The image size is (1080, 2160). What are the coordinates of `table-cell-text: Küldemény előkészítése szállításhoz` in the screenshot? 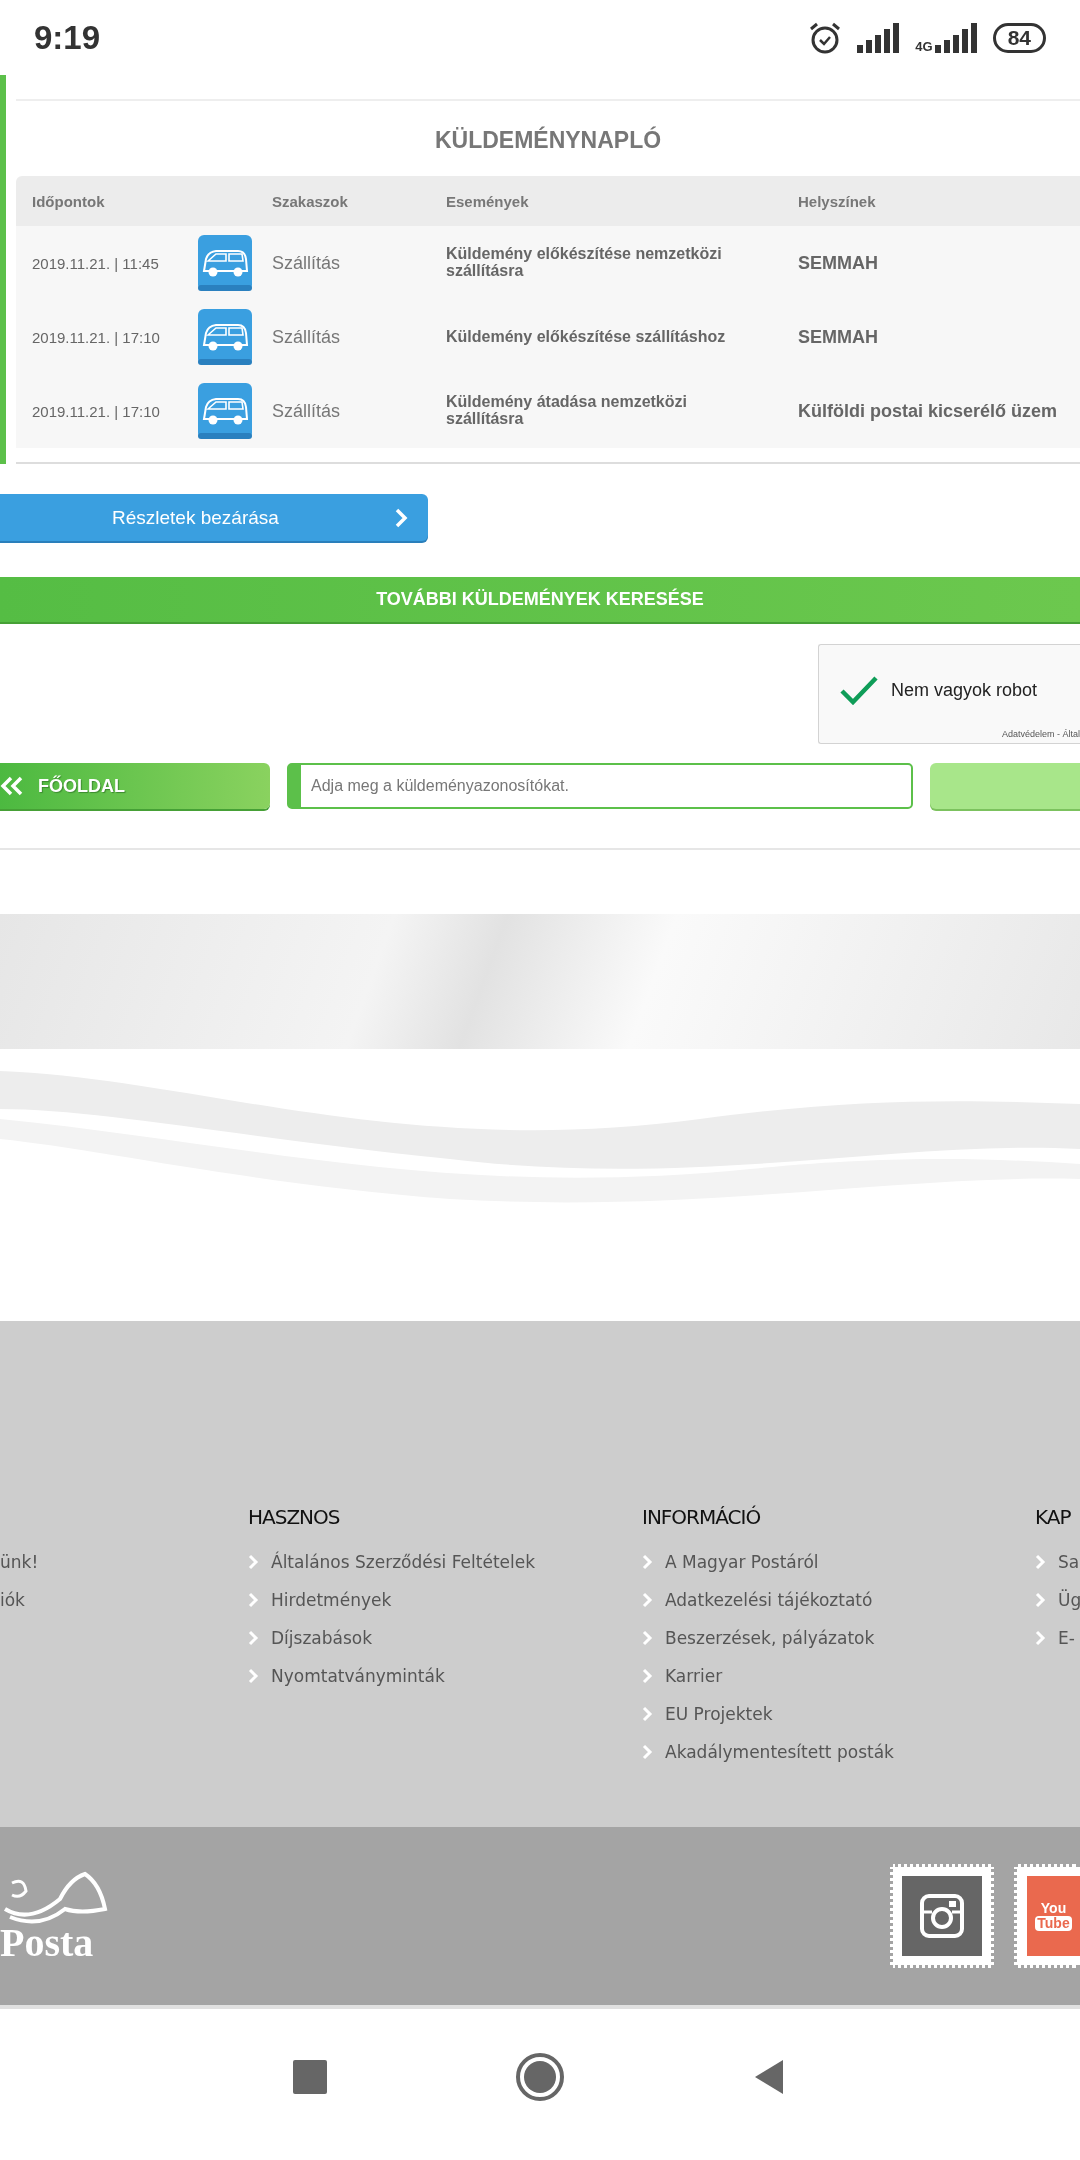 It's located at (586, 337).